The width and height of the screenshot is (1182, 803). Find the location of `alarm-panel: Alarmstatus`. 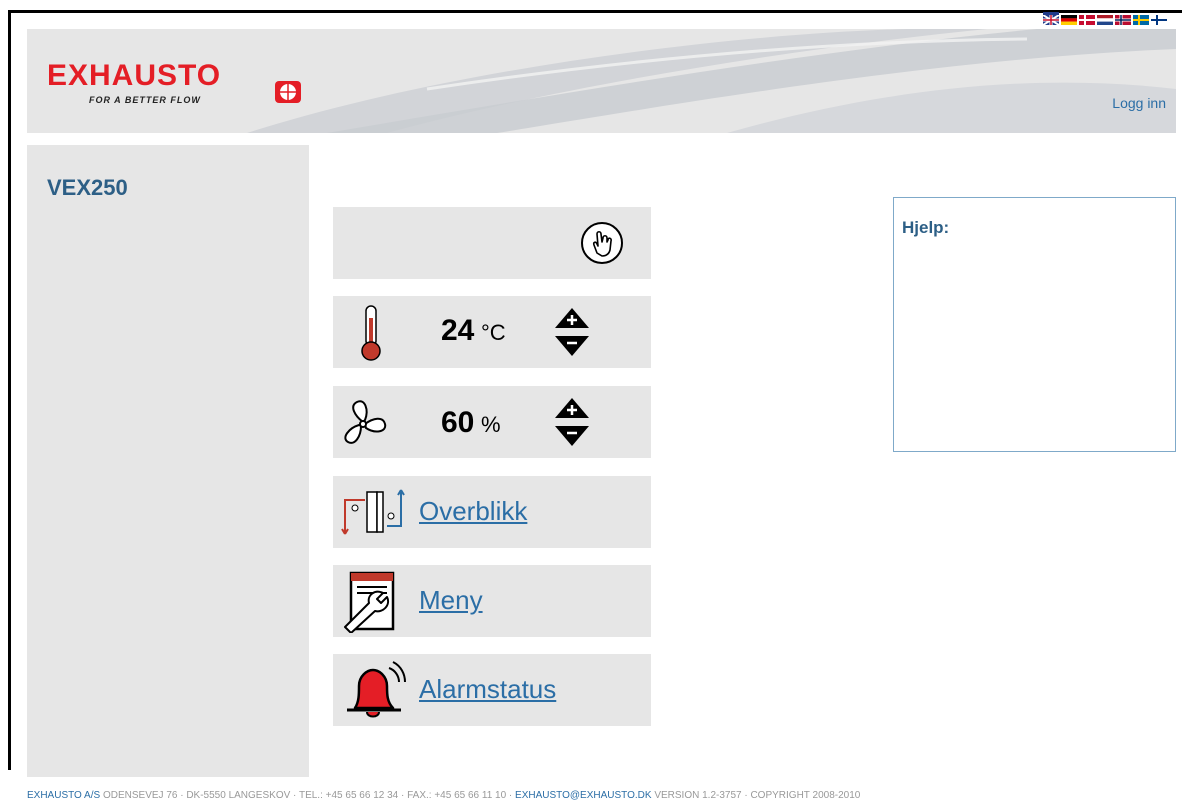

alarm-panel: Alarmstatus is located at coordinates (492, 690).